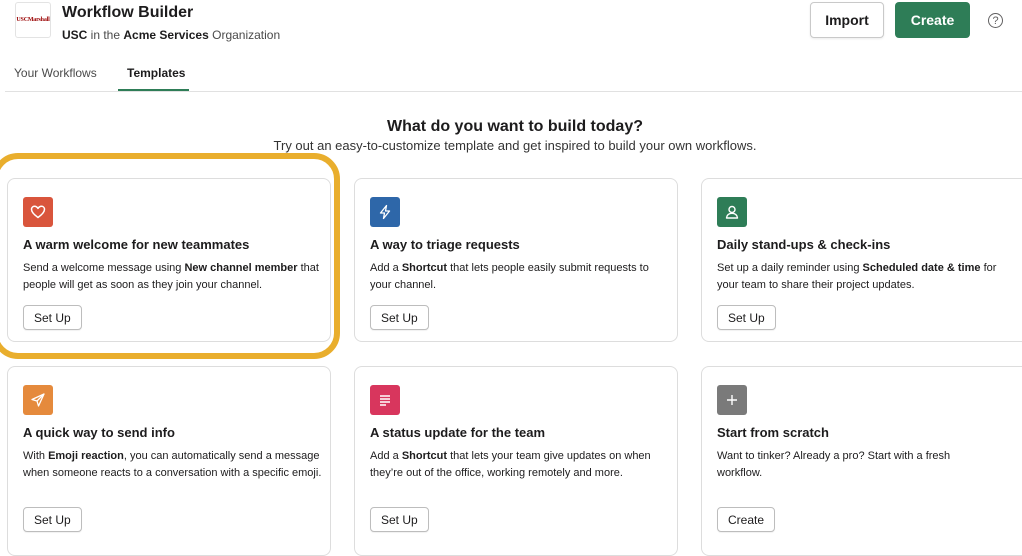 The width and height of the screenshot is (1022, 556). I want to click on page-title: Workflow Builder, so click(128, 12).